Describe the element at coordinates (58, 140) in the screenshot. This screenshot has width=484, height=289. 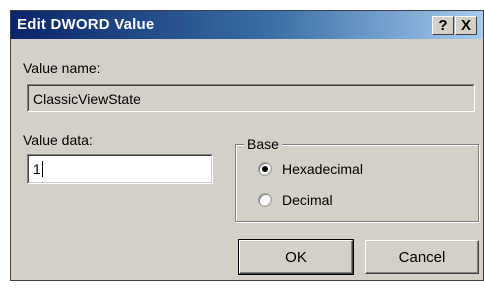
I see `value-data-label: Value data:` at that location.